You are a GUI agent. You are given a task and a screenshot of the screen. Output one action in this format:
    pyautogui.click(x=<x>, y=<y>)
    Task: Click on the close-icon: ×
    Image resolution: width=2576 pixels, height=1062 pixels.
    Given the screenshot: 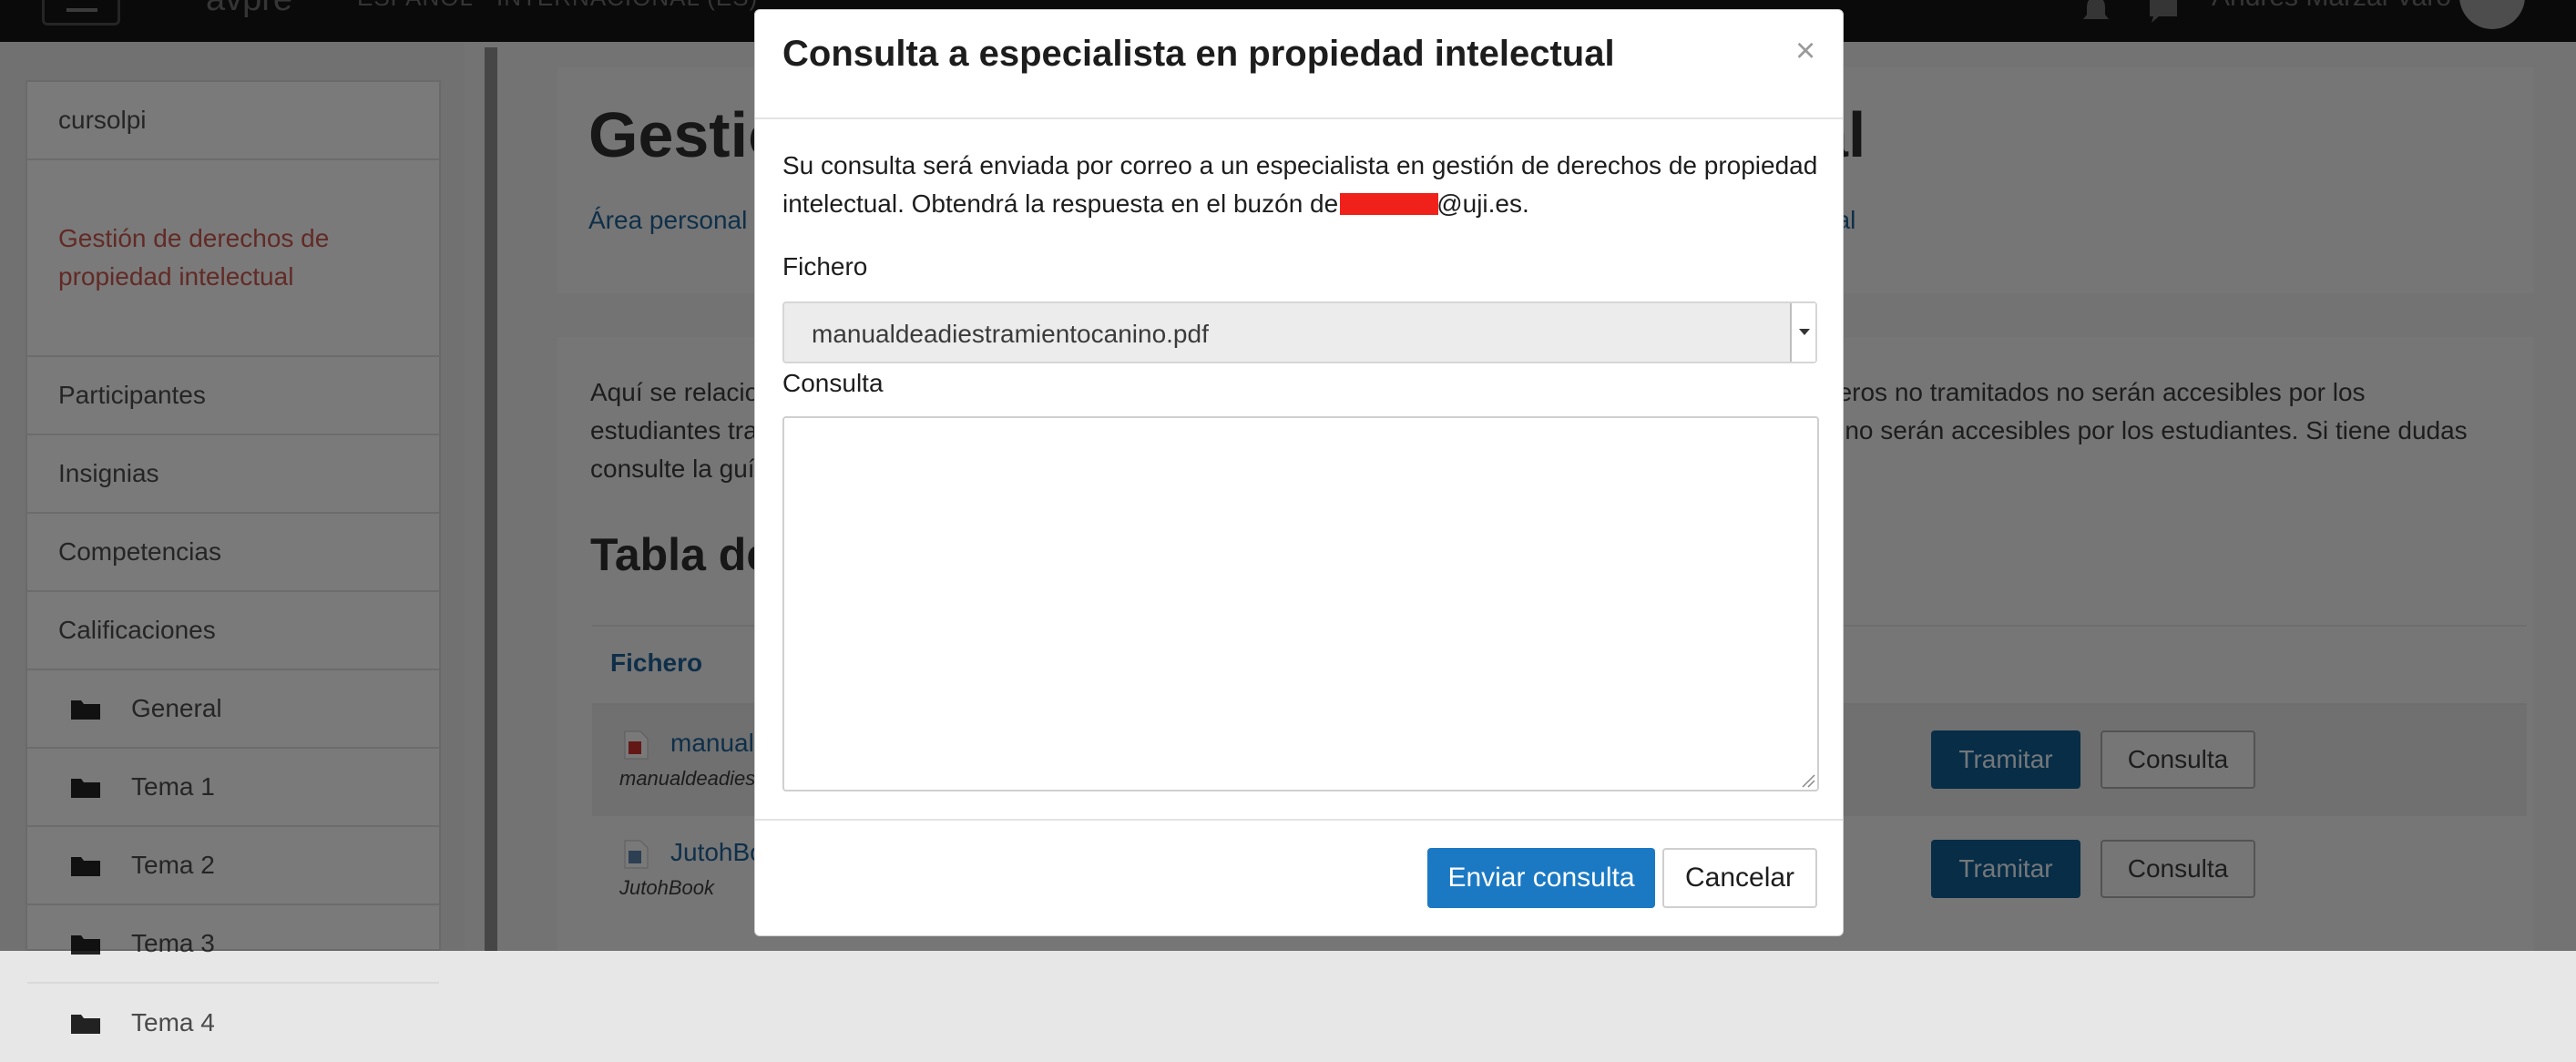 What is the action you would take?
    pyautogui.click(x=1805, y=51)
    